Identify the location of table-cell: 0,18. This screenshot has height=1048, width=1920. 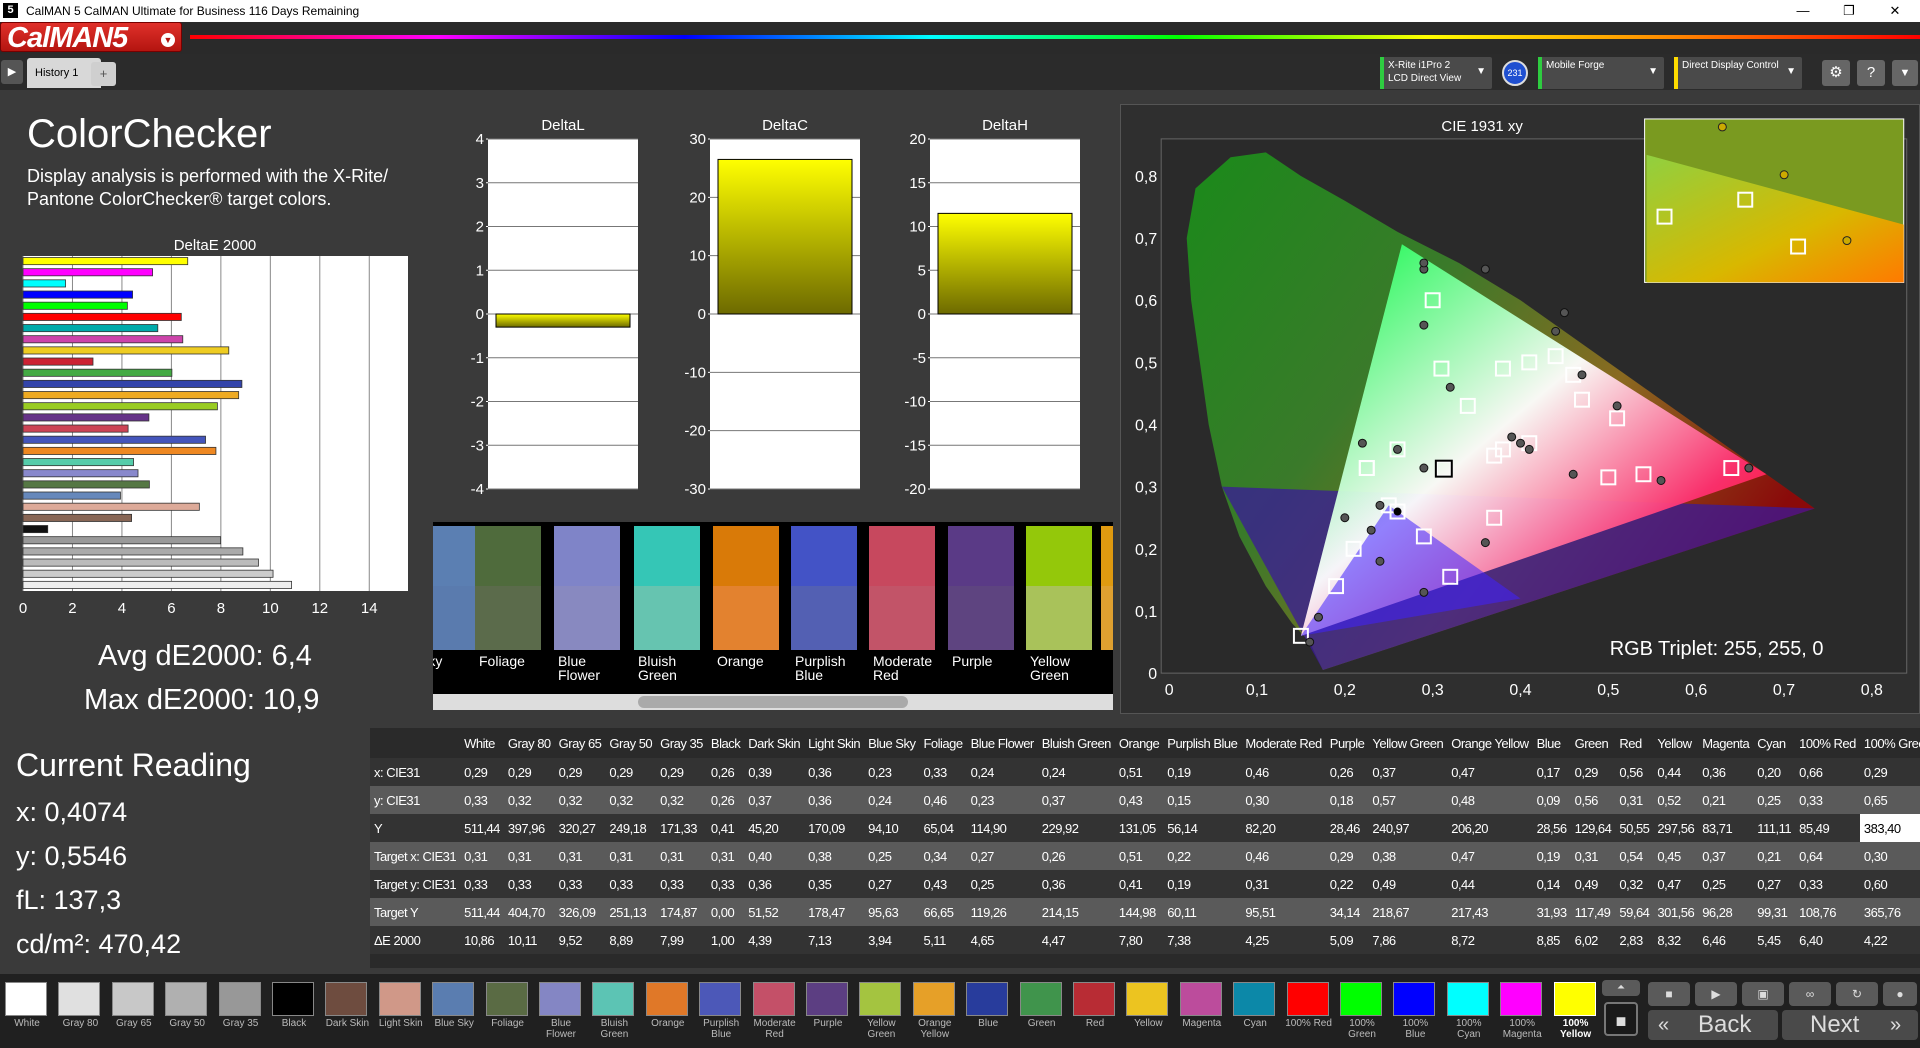
(1347, 800).